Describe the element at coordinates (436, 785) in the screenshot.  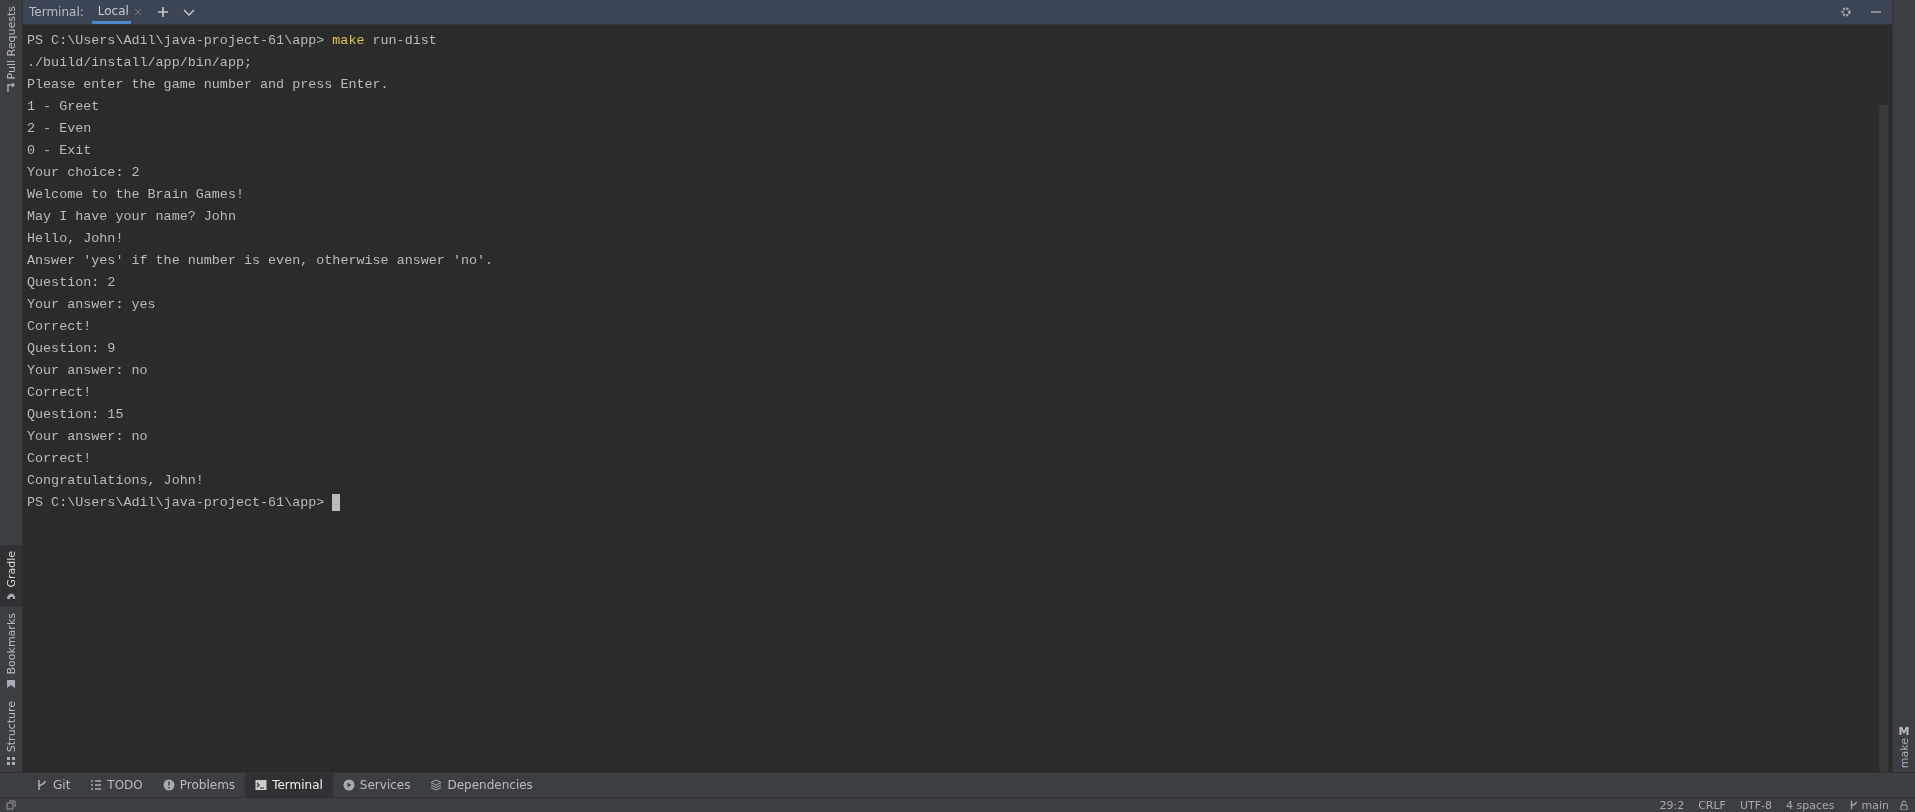
I see `layers-icon` at that location.